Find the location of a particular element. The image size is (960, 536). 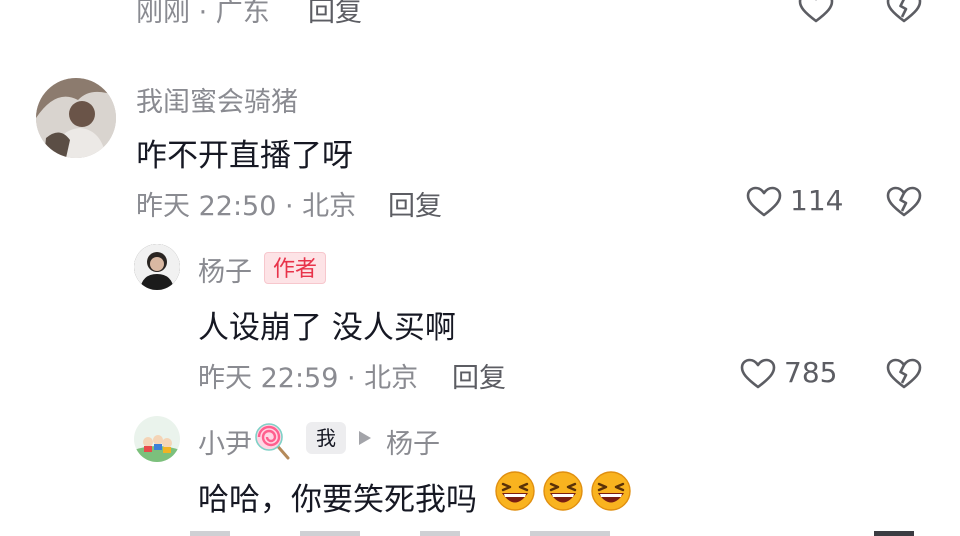

comment-username: 杨子 is located at coordinates (225, 269).